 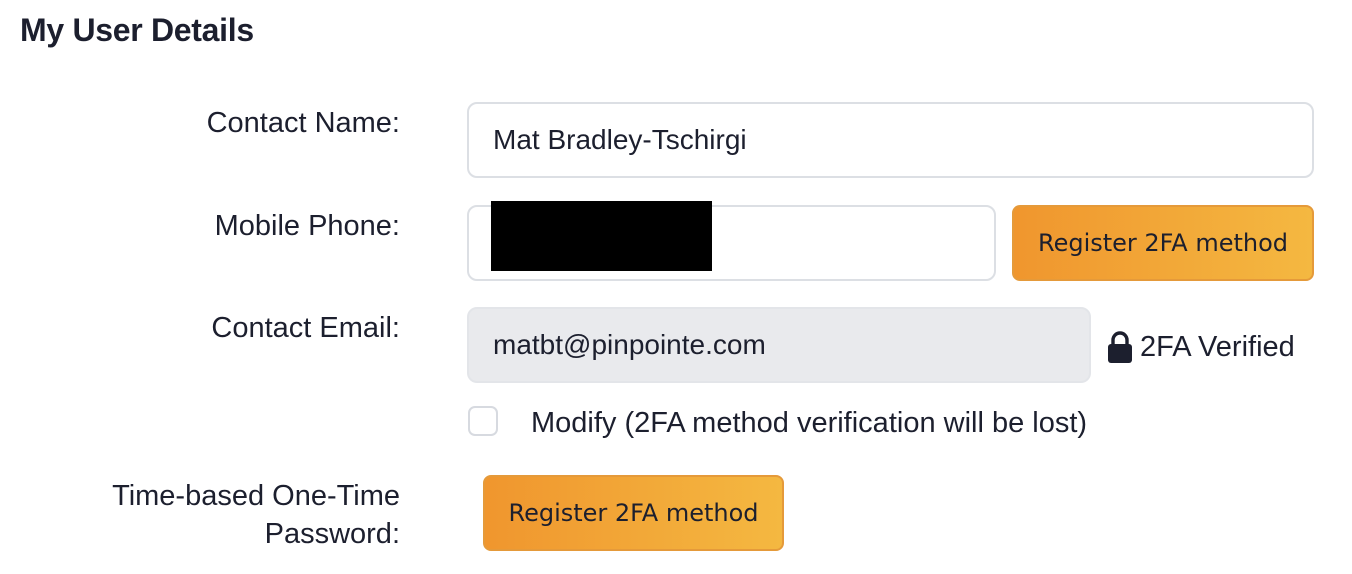 What do you see at coordinates (305, 328) in the screenshot?
I see `contact-email-label: Contact Email:` at bounding box center [305, 328].